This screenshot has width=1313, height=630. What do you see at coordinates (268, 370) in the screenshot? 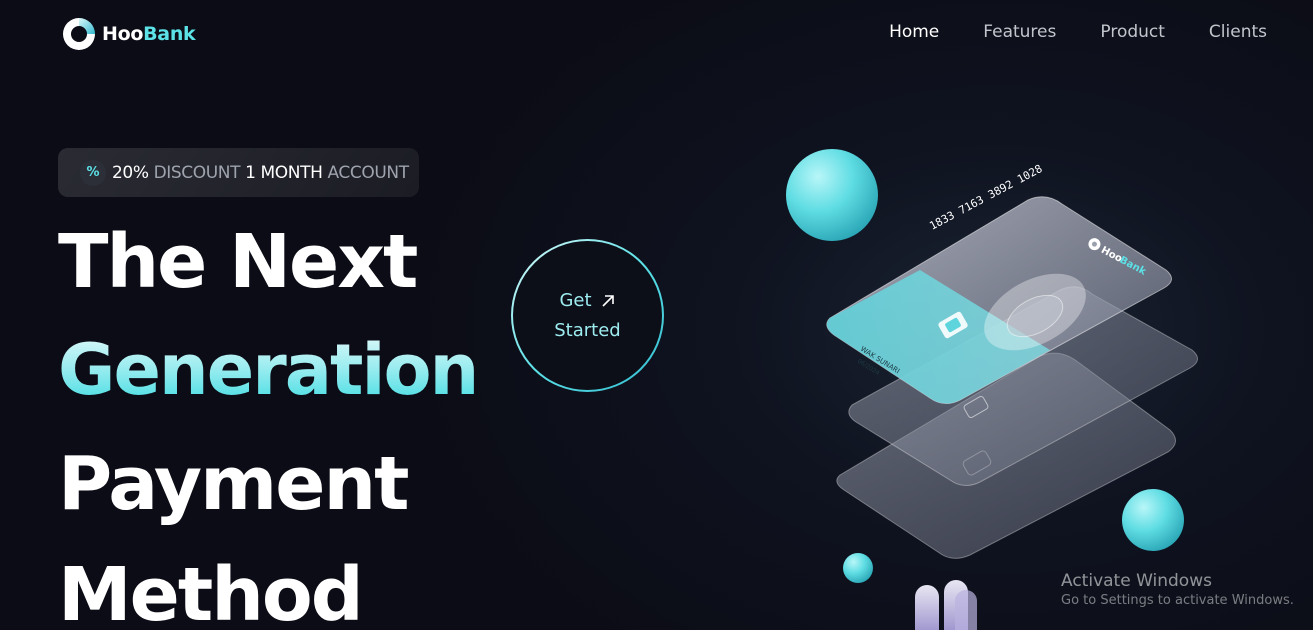
I see `hero-heading-line-2: Generation` at bounding box center [268, 370].